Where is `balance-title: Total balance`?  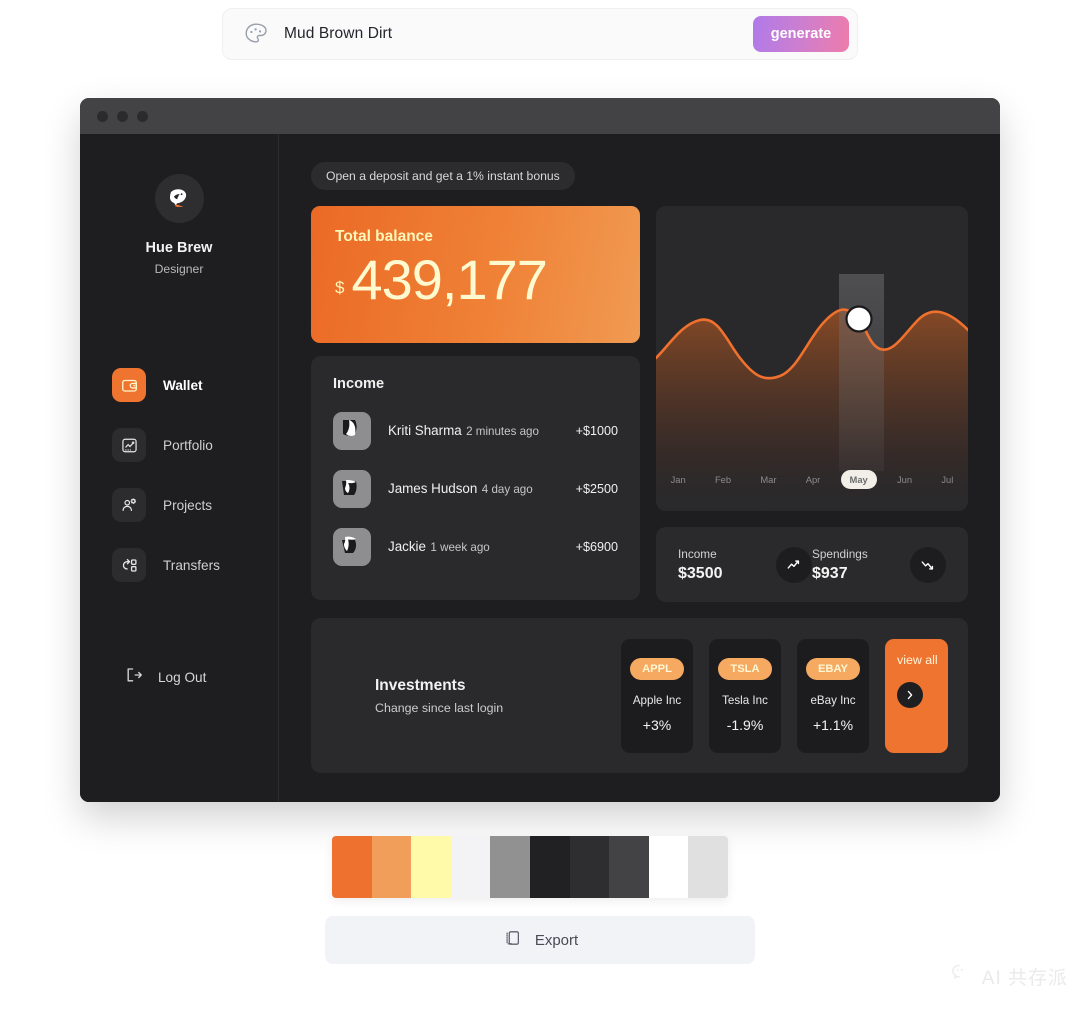 balance-title: Total balance is located at coordinates (384, 236).